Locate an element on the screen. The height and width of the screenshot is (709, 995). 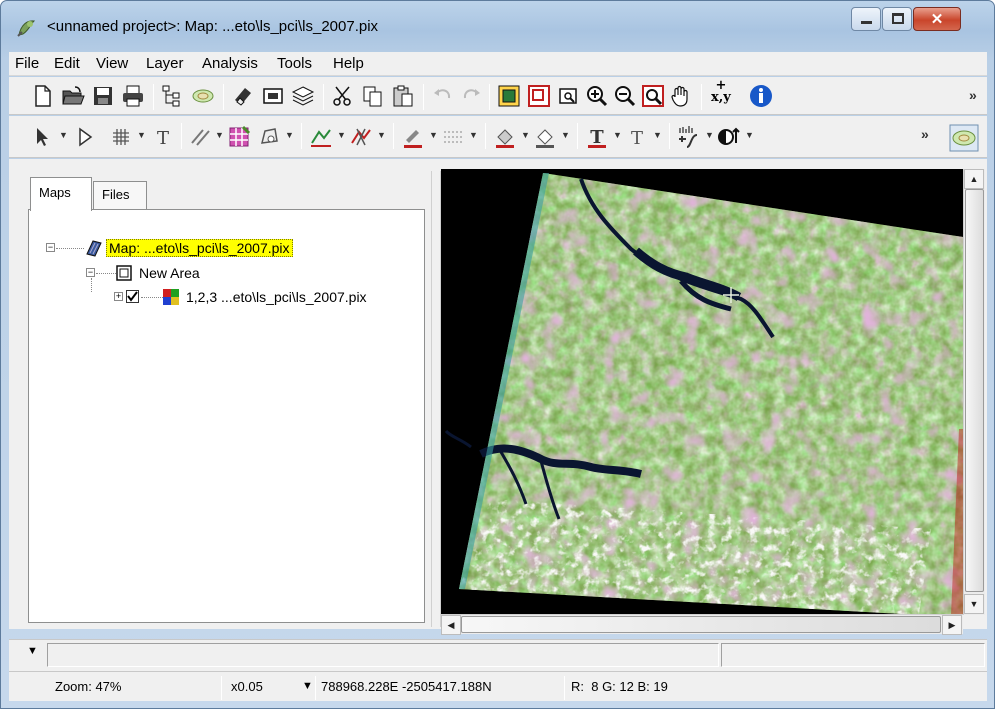
scroll-right-button: ▶ is located at coordinates (952, 625).